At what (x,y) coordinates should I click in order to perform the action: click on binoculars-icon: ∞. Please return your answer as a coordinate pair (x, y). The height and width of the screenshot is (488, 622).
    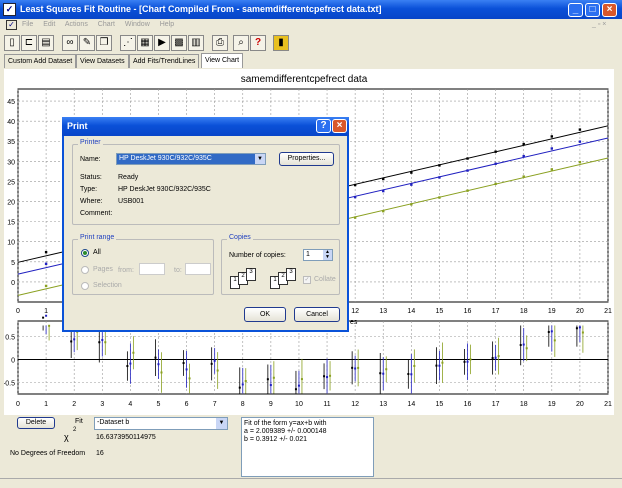
    Looking at the image, I should click on (70, 43).